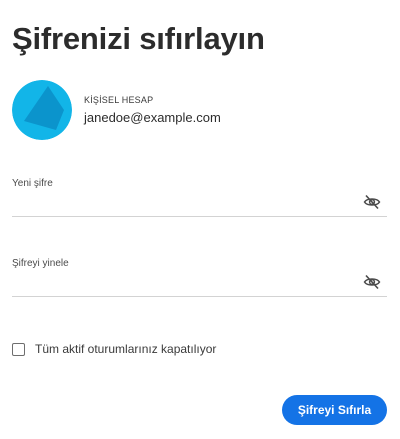 The width and height of the screenshot is (400, 439). What do you see at coordinates (184, 203) in the screenshot?
I see `new-password-input` at bounding box center [184, 203].